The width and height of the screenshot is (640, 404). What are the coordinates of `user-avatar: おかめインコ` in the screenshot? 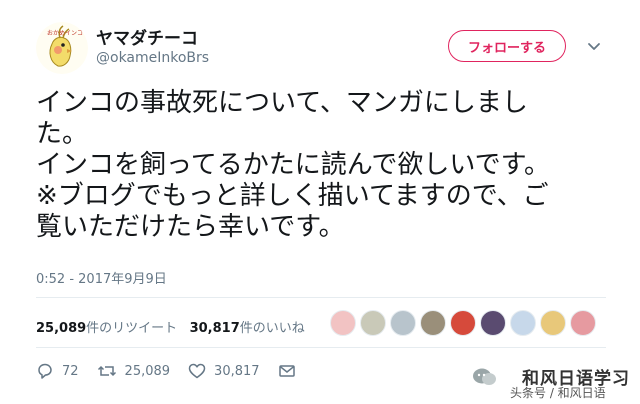 It's located at (62, 48).